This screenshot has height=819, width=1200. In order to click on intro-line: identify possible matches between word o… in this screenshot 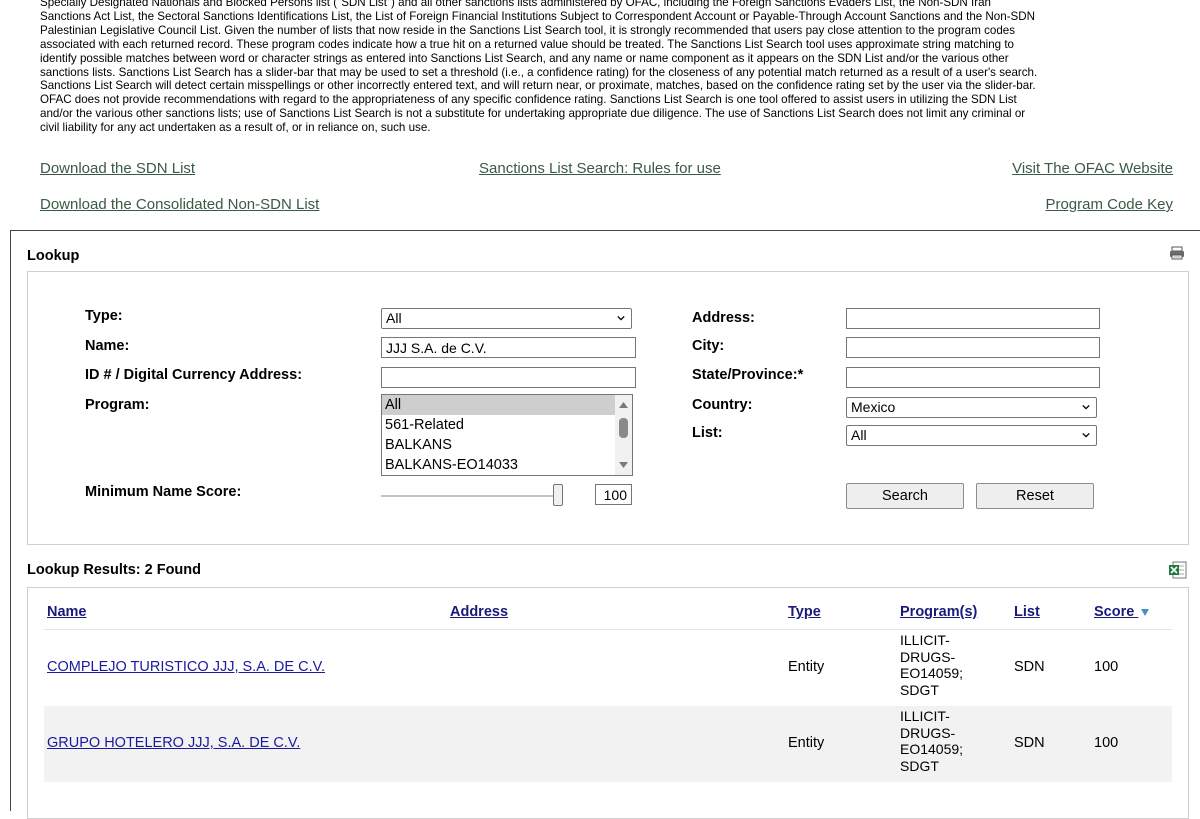, I will do `click(524, 58)`.